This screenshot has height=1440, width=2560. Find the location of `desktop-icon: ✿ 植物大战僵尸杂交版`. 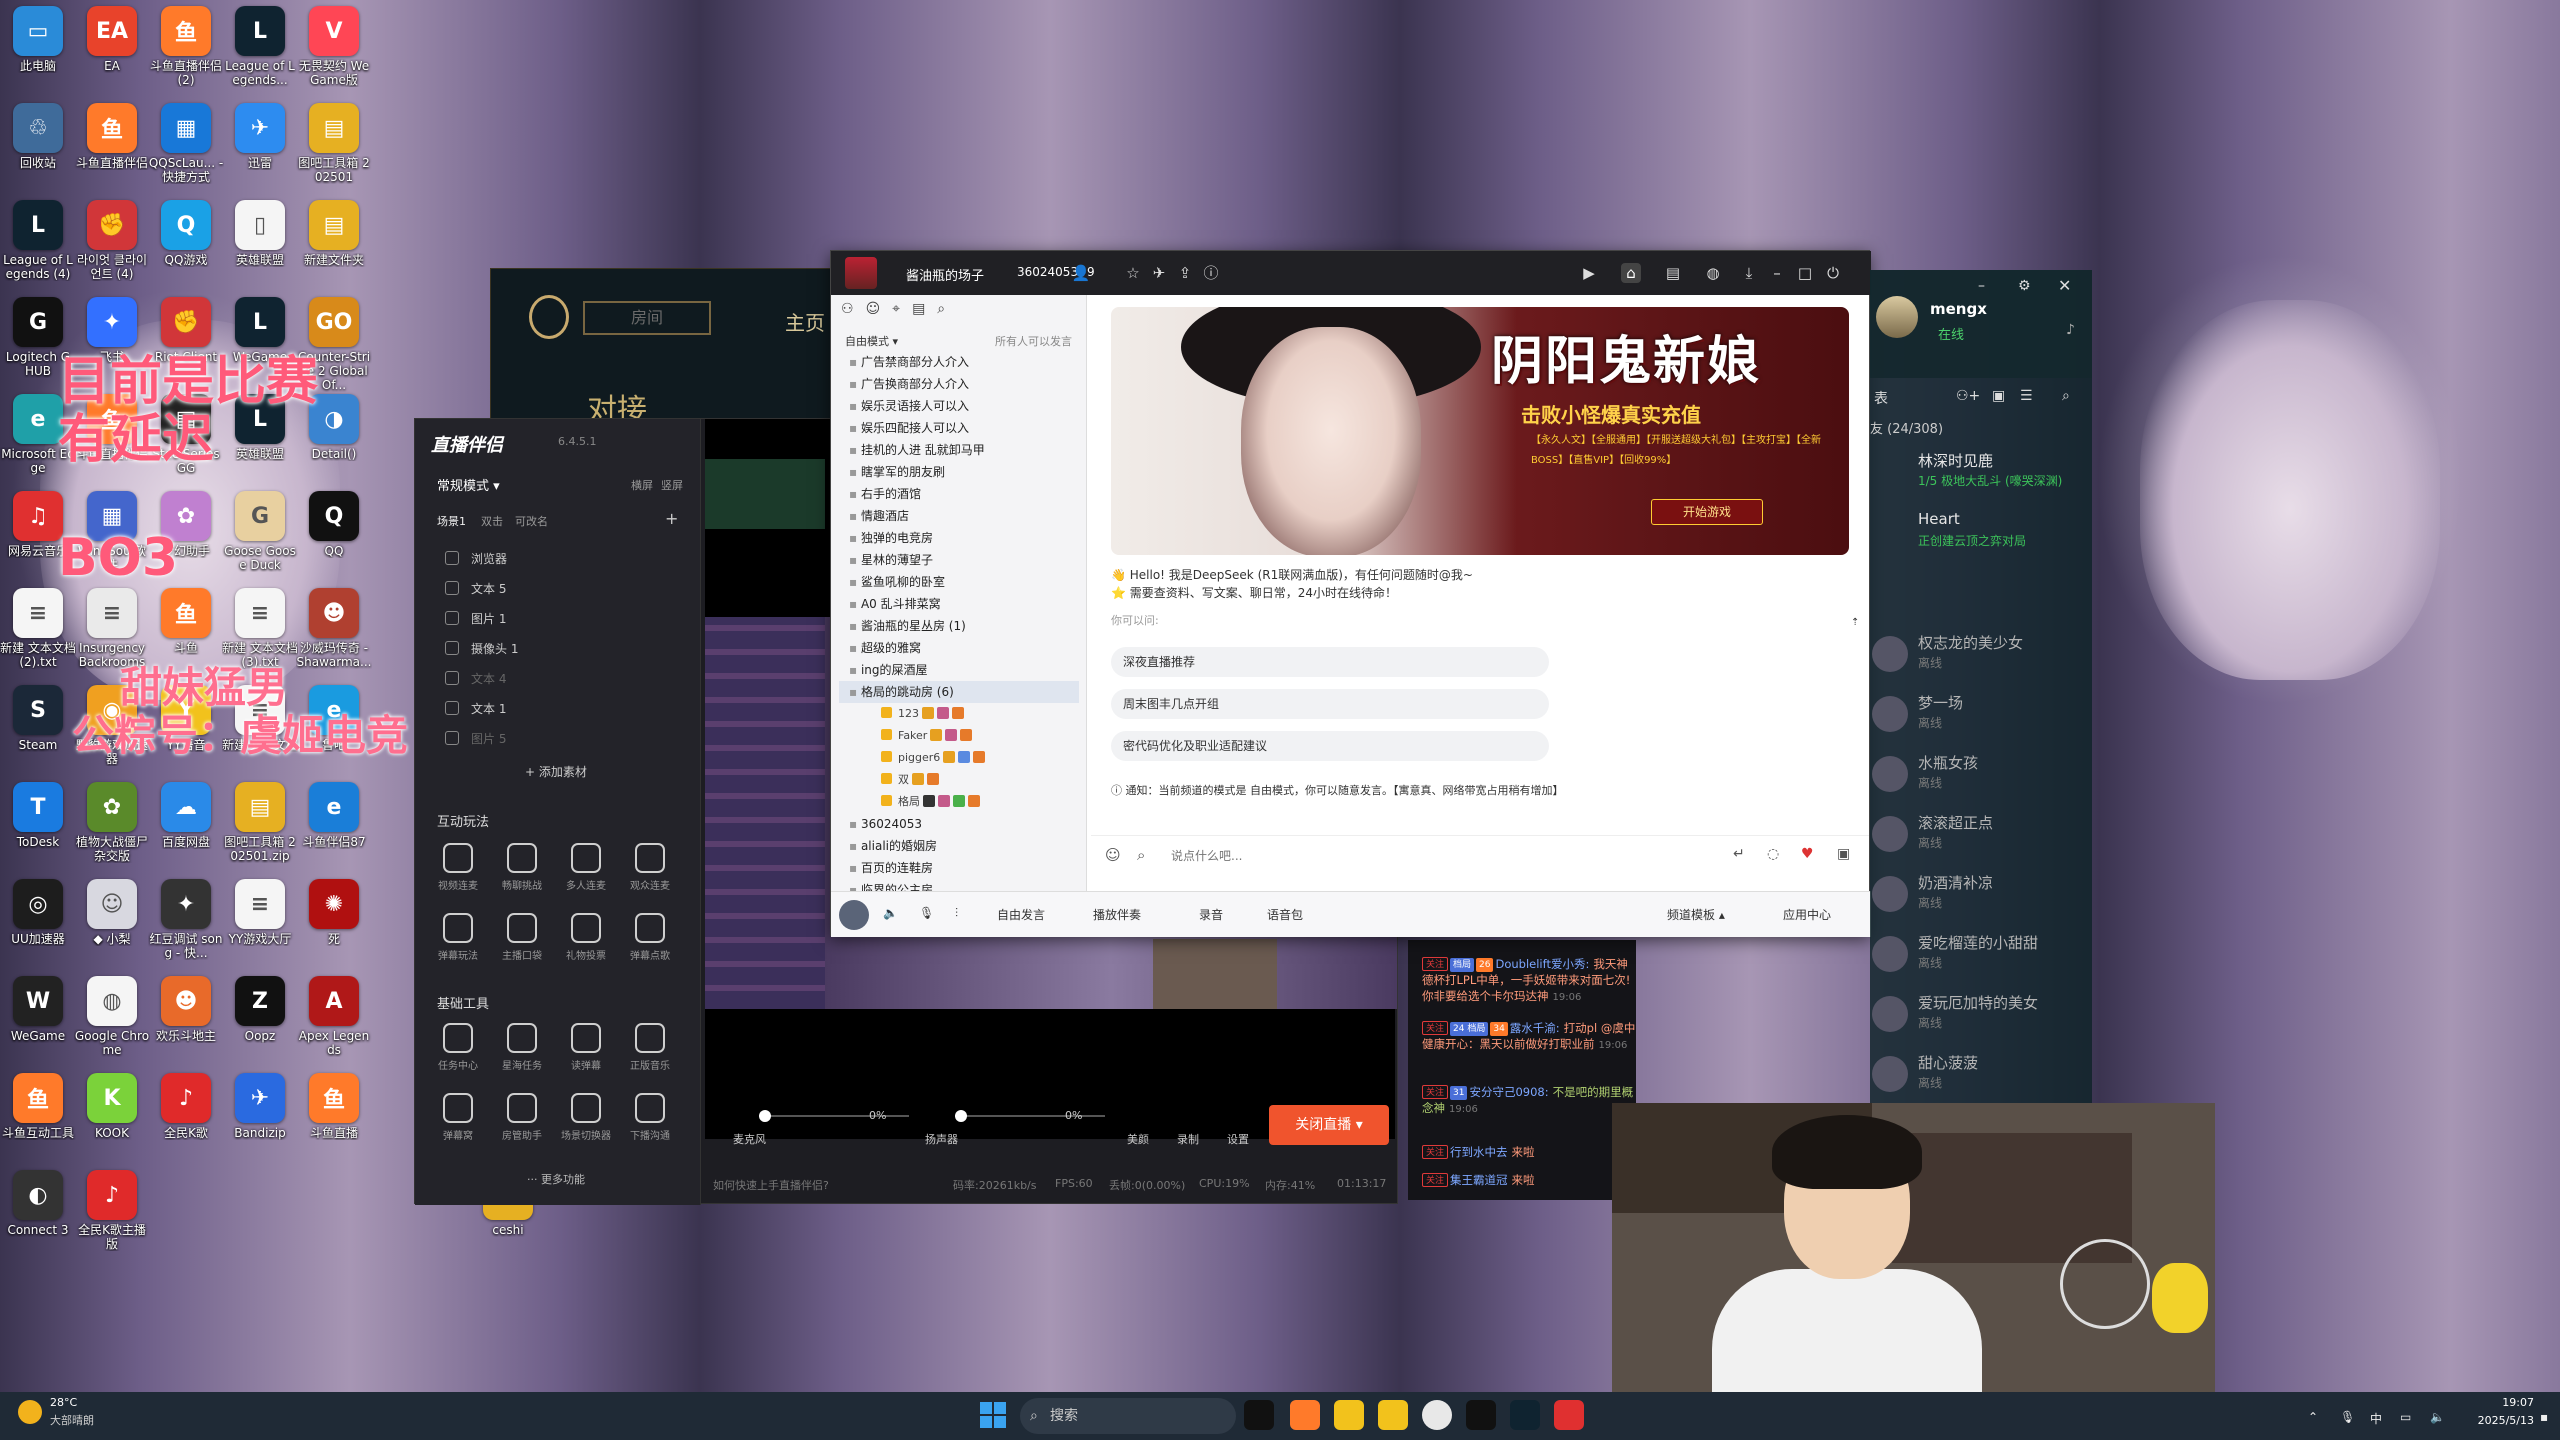

desktop-icon: ✿ 植物大战僵尸杂交版 is located at coordinates (112, 822).